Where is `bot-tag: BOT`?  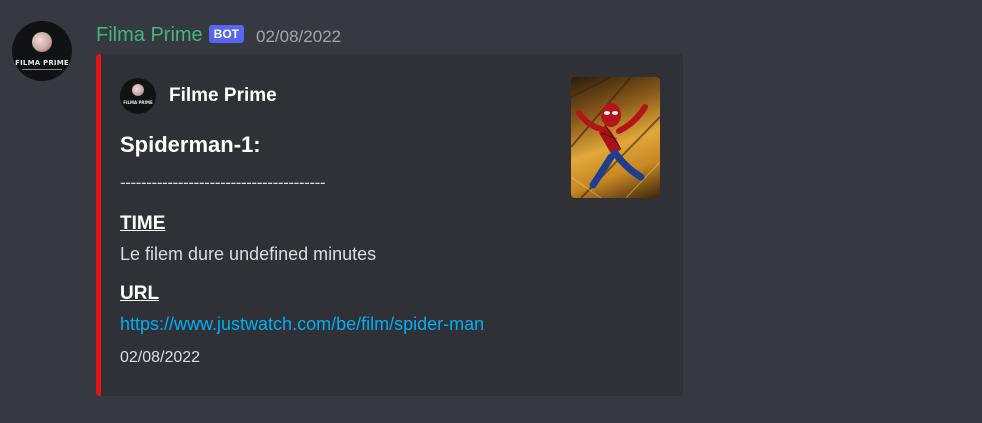 bot-tag: BOT is located at coordinates (226, 34).